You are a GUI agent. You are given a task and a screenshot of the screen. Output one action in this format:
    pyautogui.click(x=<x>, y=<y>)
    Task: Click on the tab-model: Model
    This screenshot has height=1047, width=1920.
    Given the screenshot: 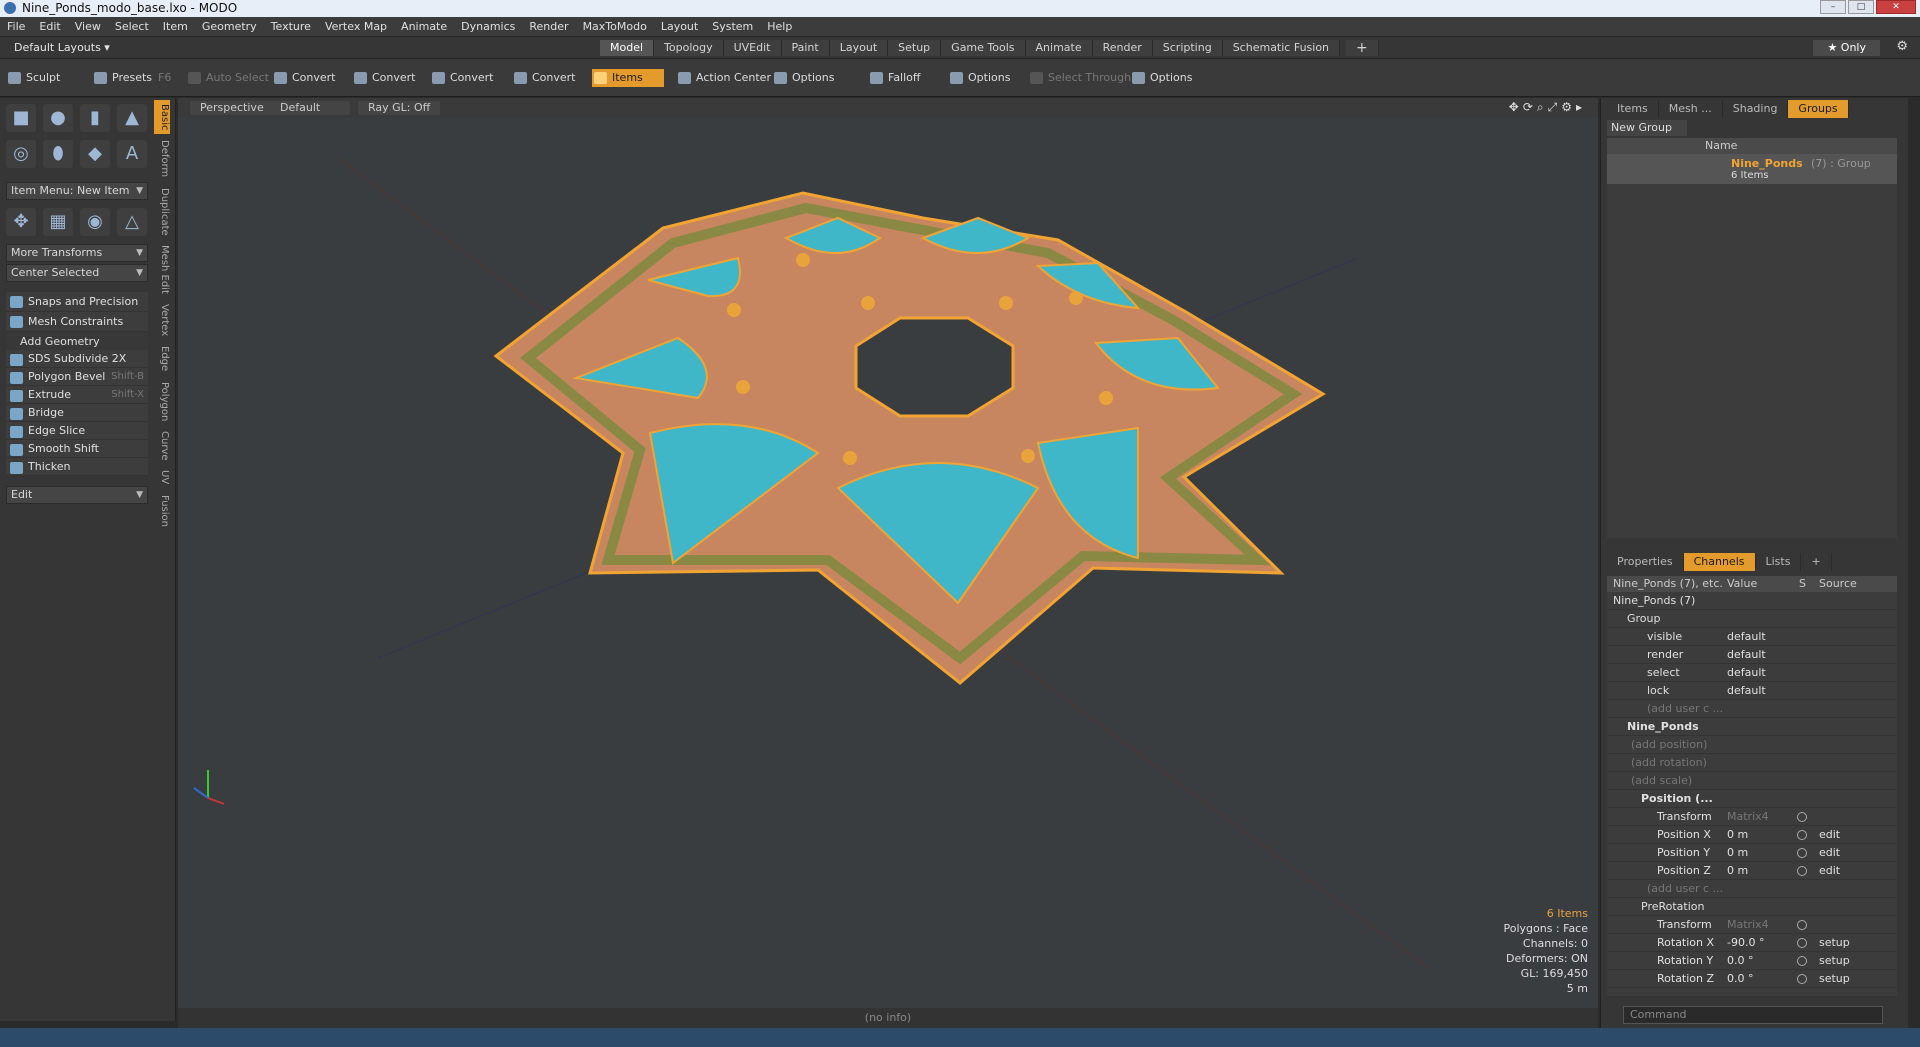 What is the action you would take?
    pyautogui.click(x=627, y=48)
    